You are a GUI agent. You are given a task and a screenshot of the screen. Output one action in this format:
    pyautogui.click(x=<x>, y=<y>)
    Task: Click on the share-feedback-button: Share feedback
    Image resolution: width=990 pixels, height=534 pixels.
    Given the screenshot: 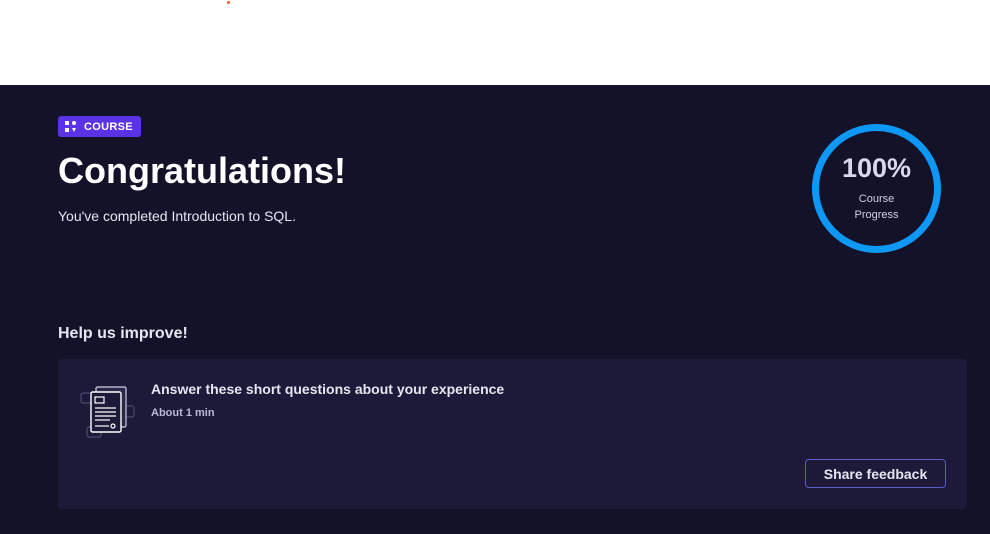 What is the action you would take?
    pyautogui.click(x=875, y=473)
    